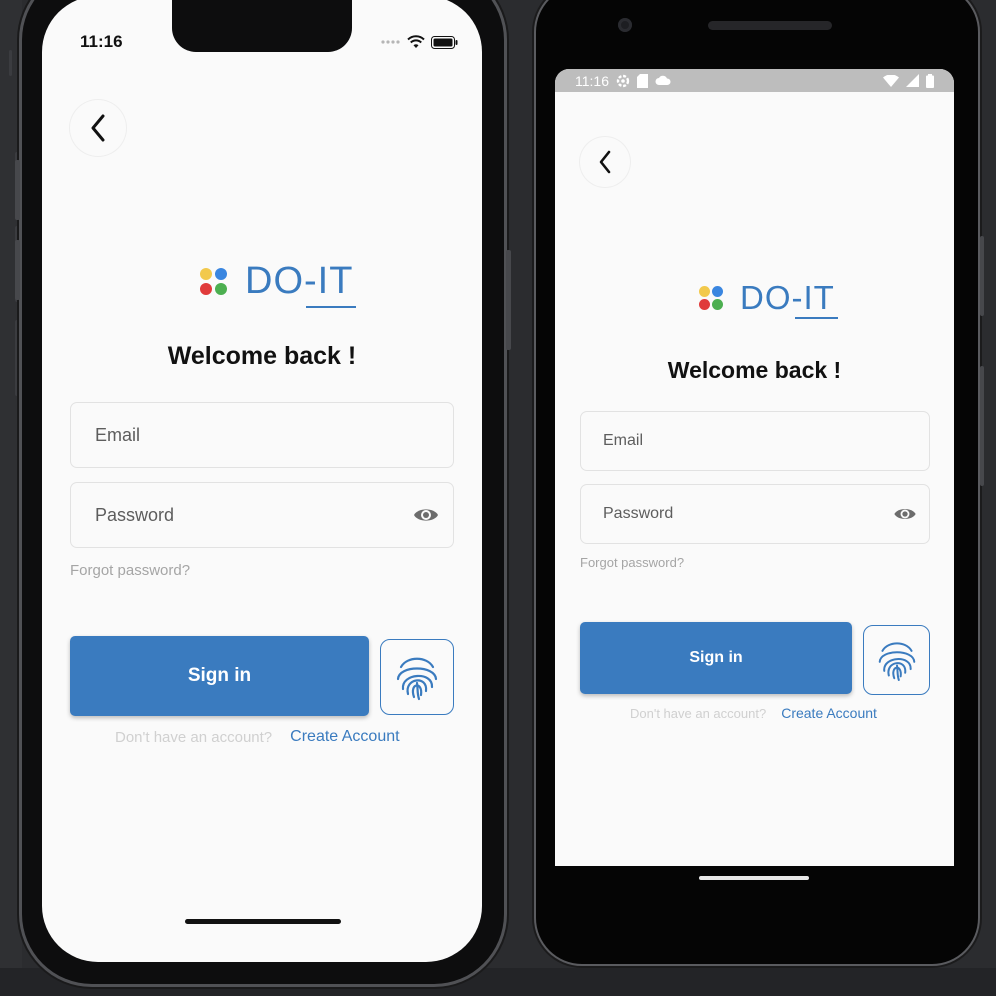 The width and height of the screenshot is (996, 996). I want to click on front-camera-icon, so click(625, 25).